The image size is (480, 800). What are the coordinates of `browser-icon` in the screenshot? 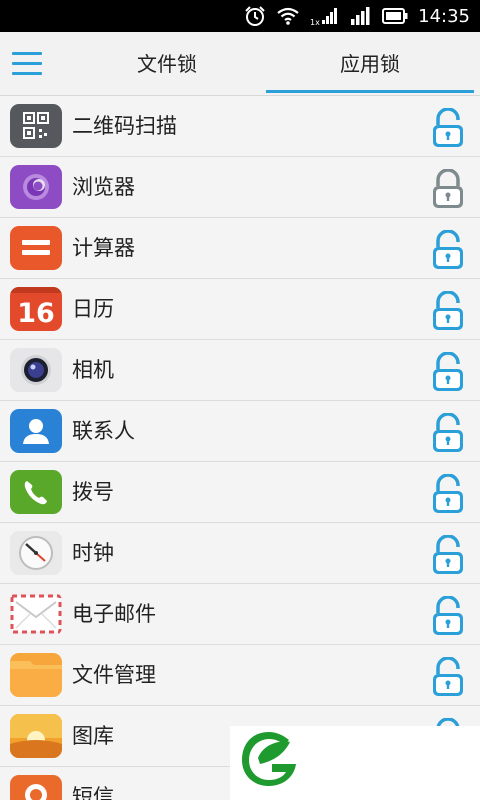 It's located at (36, 187).